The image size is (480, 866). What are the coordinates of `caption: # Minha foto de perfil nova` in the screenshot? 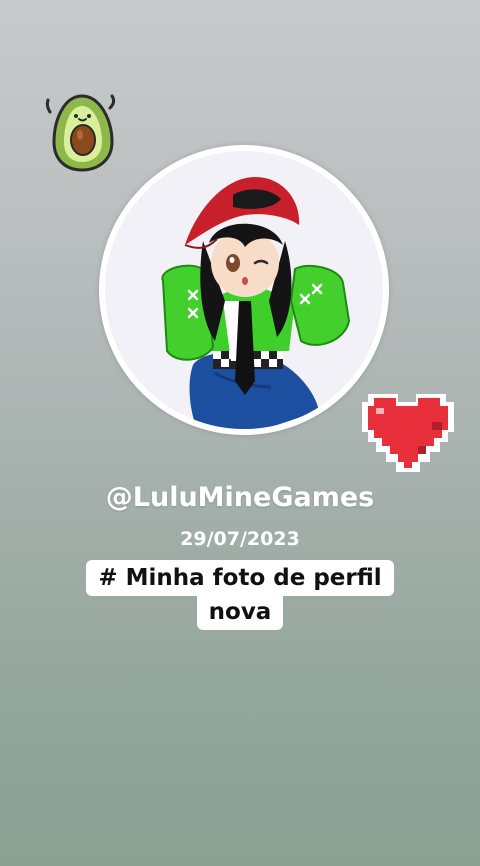 It's located at (240, 595).